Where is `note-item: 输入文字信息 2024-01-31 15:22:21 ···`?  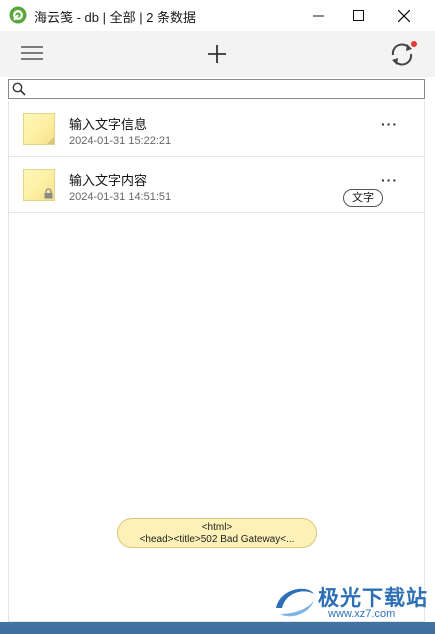
note-item: 输入文字信息 2024-01-31 15:22:21 ··· is located at coordinates (216, 129).